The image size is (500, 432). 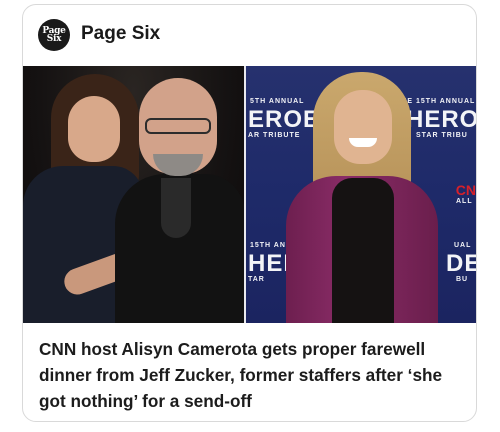 I want to click on man-glasses, so click(x=178, y=126).